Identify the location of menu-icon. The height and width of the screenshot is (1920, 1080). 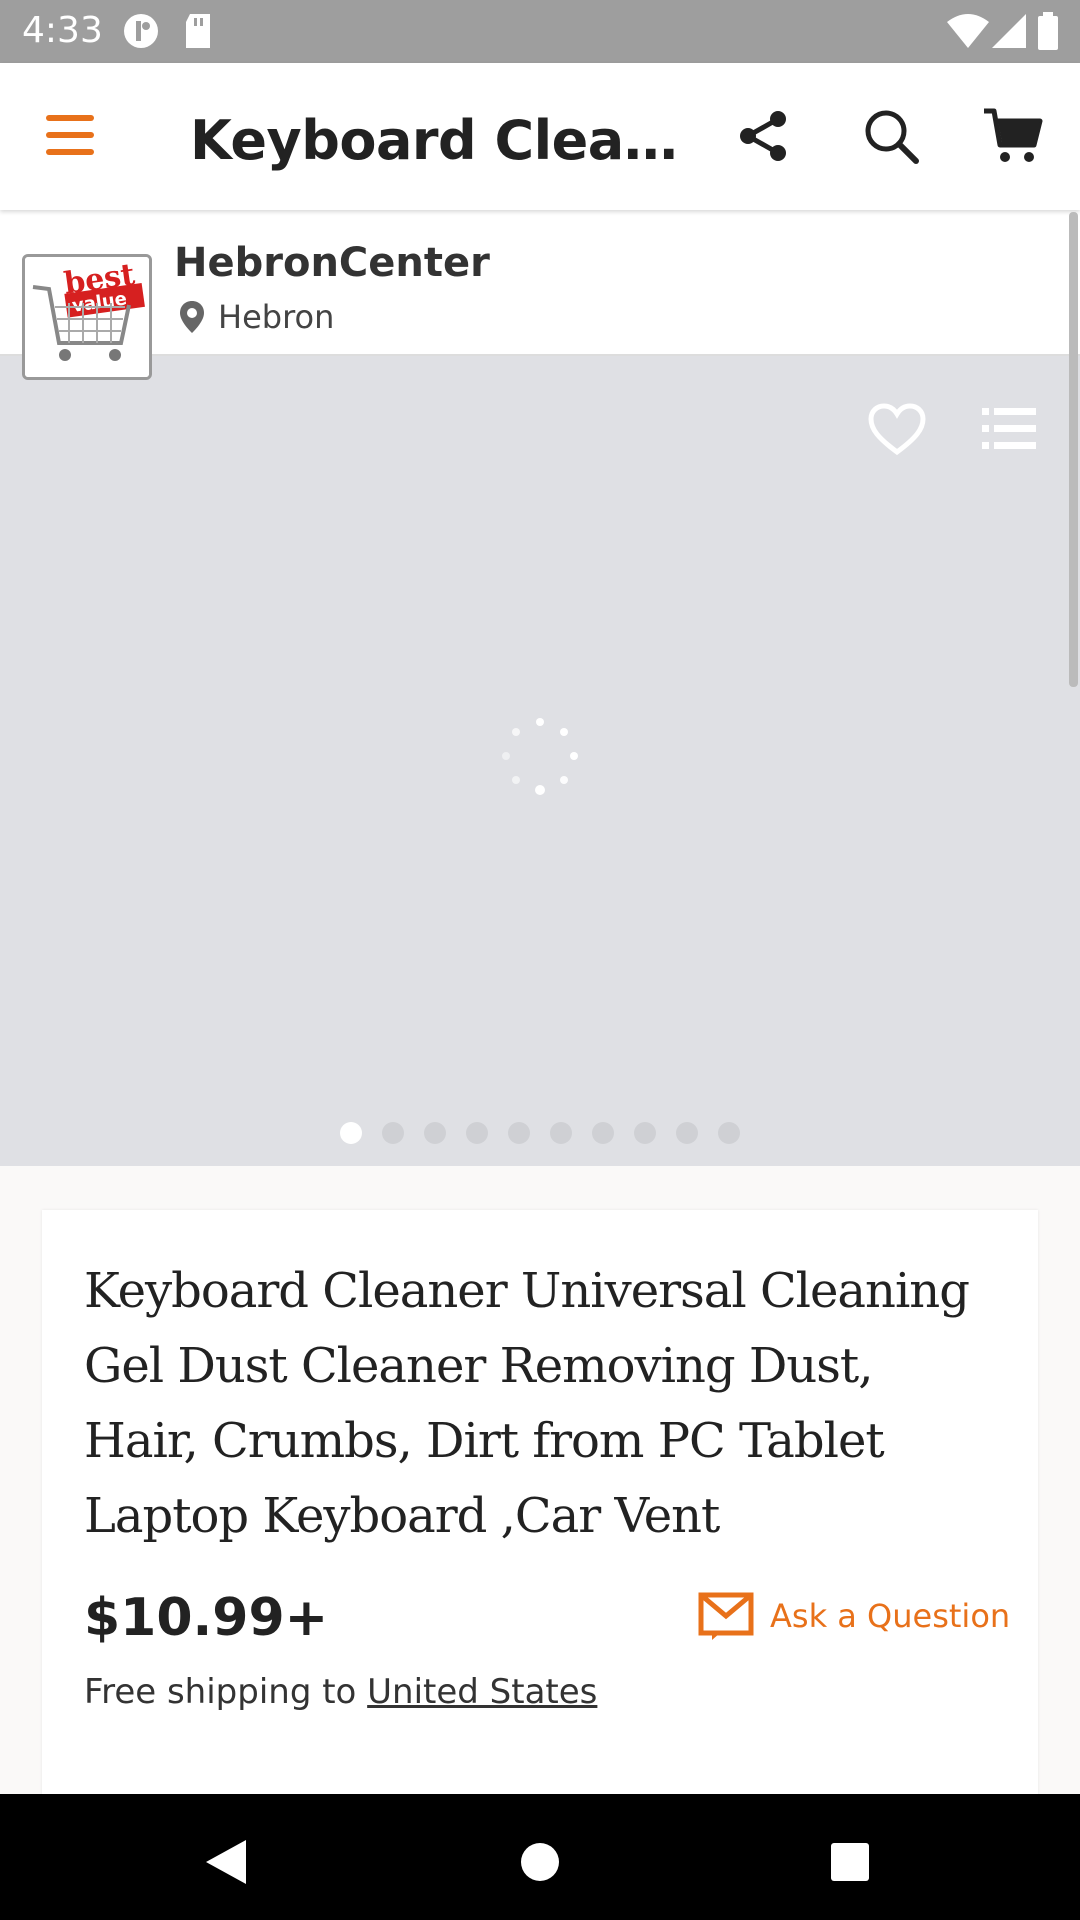
(72, 135).